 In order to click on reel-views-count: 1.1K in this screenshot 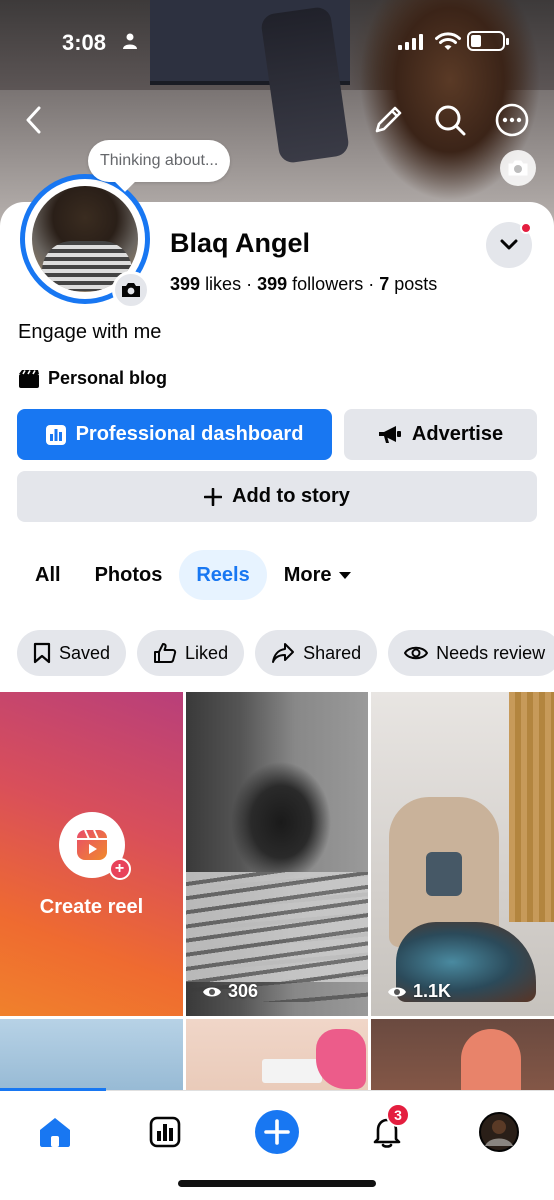, I will do `click(432, 991)`.